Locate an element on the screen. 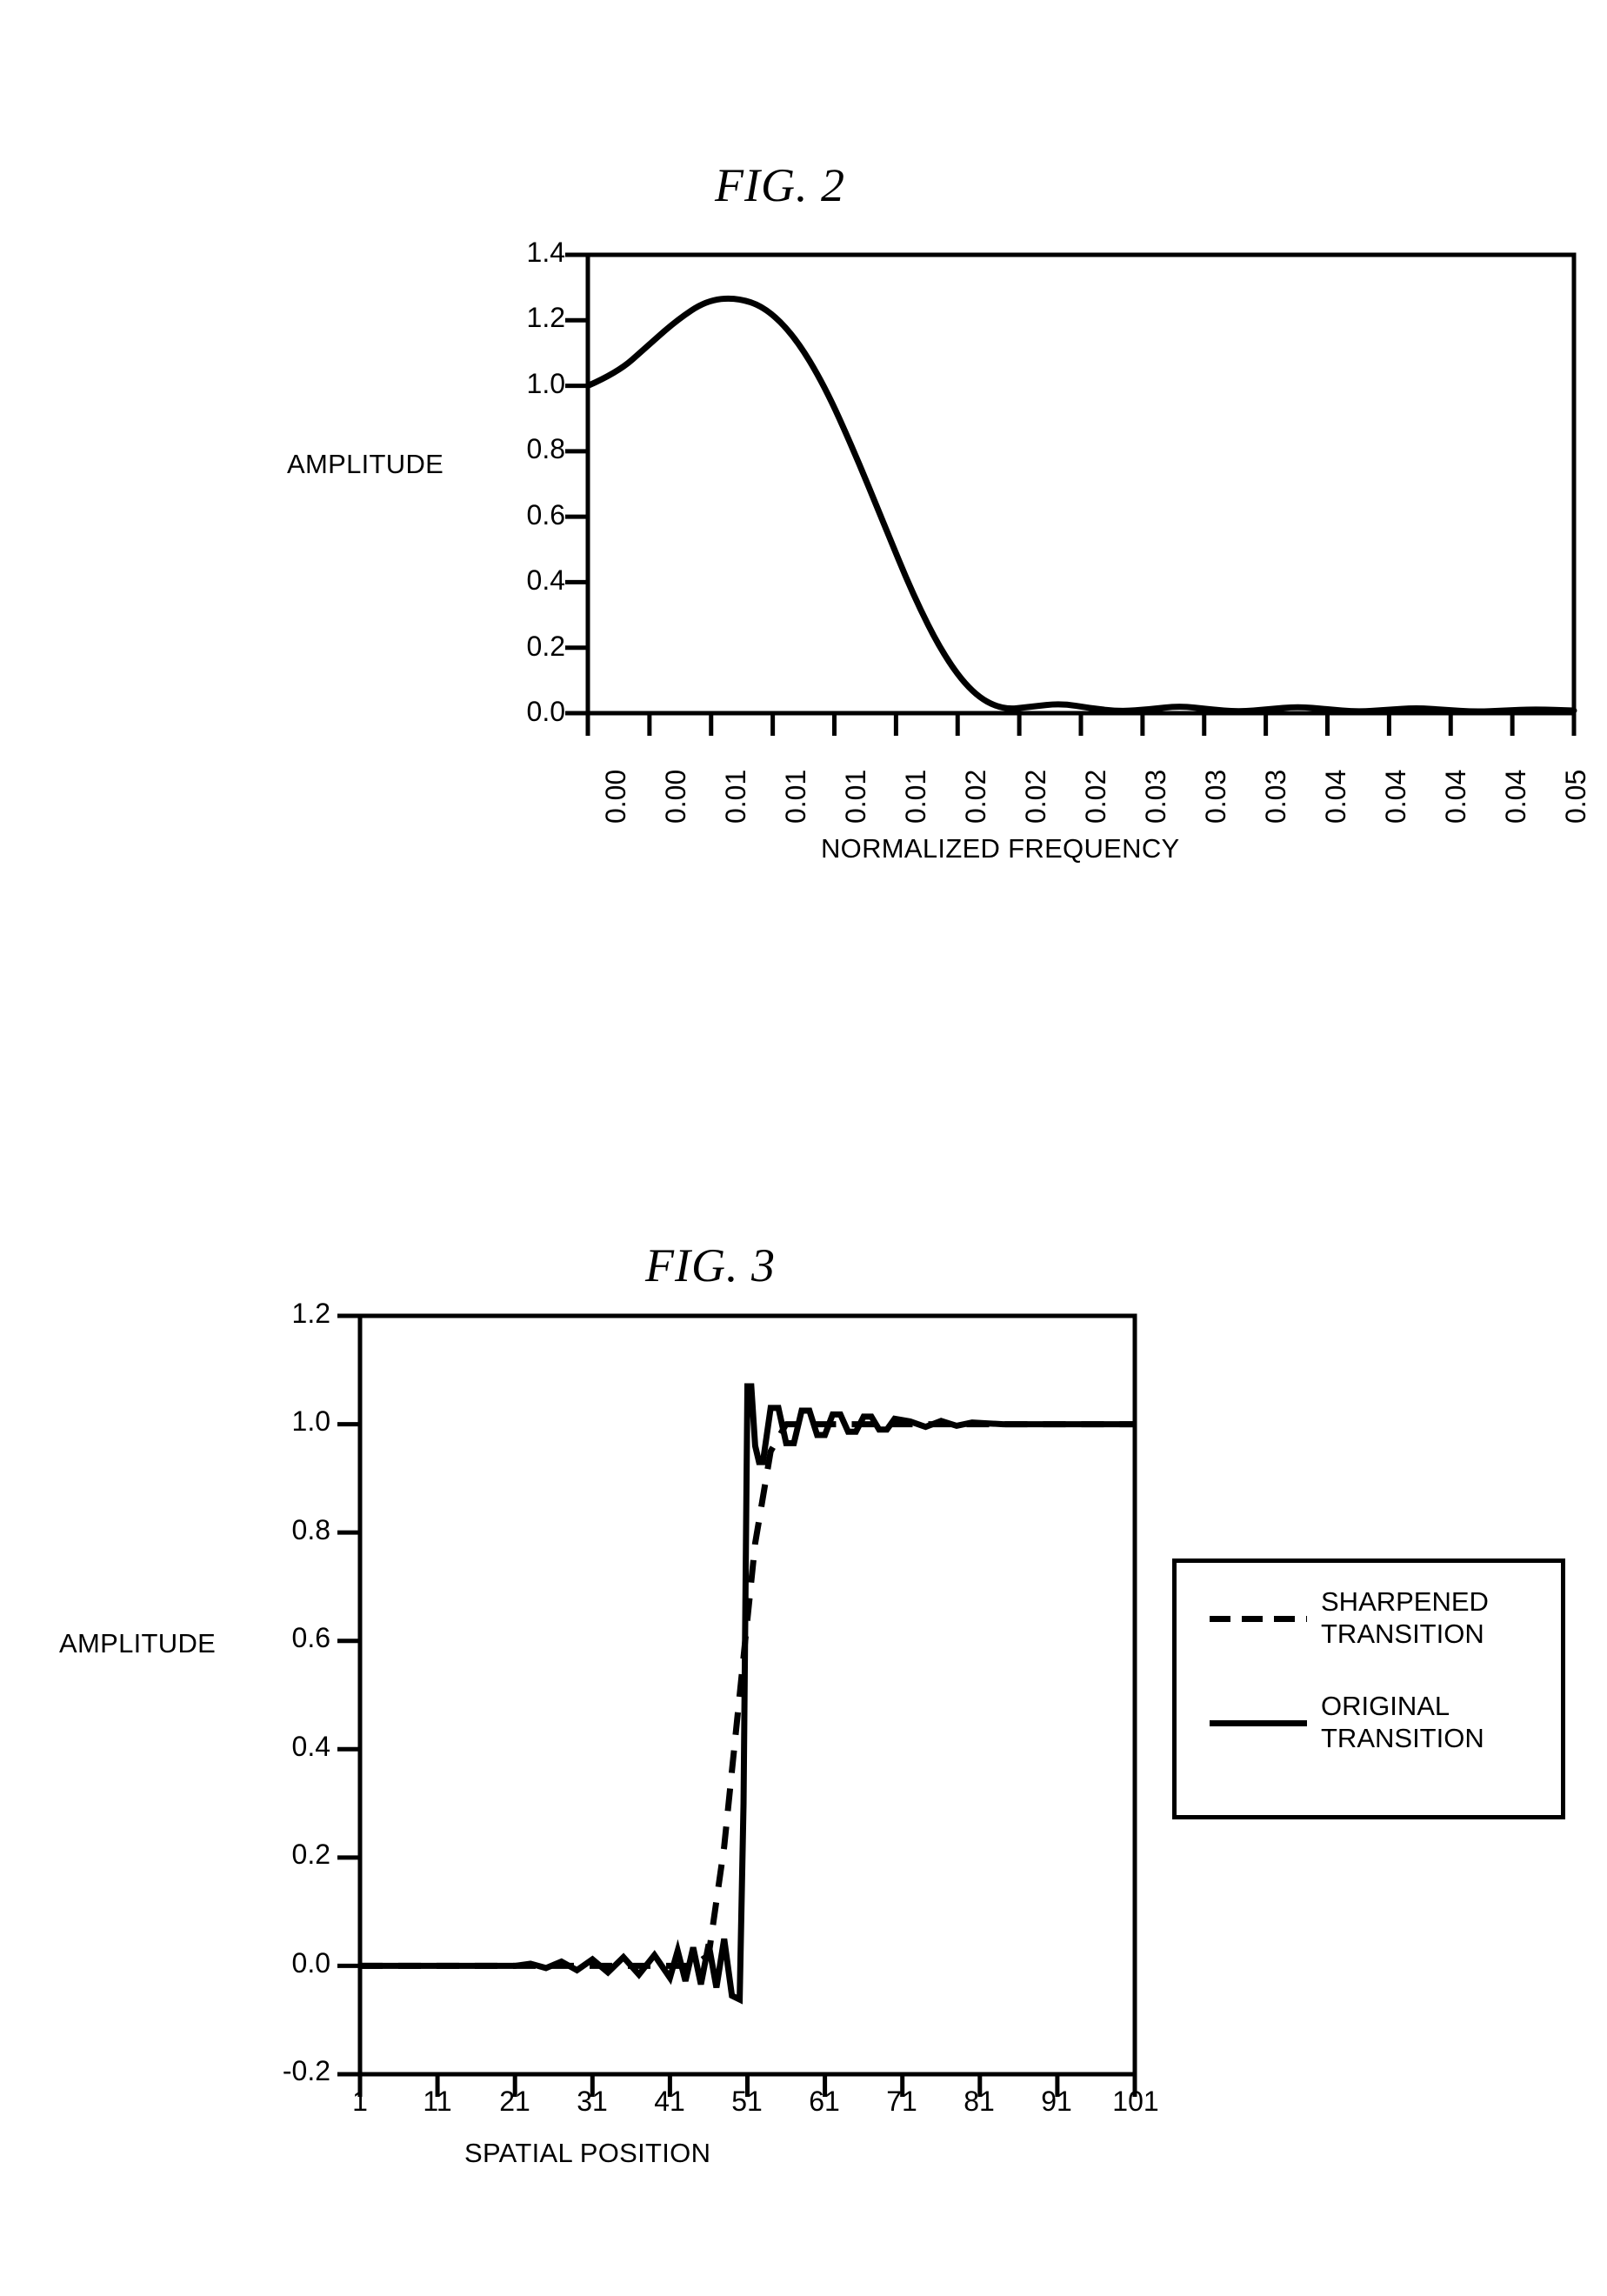 The image size is (1607, 2296). figure-3-x-tick: 1 is located at coordinates (360, 2102).